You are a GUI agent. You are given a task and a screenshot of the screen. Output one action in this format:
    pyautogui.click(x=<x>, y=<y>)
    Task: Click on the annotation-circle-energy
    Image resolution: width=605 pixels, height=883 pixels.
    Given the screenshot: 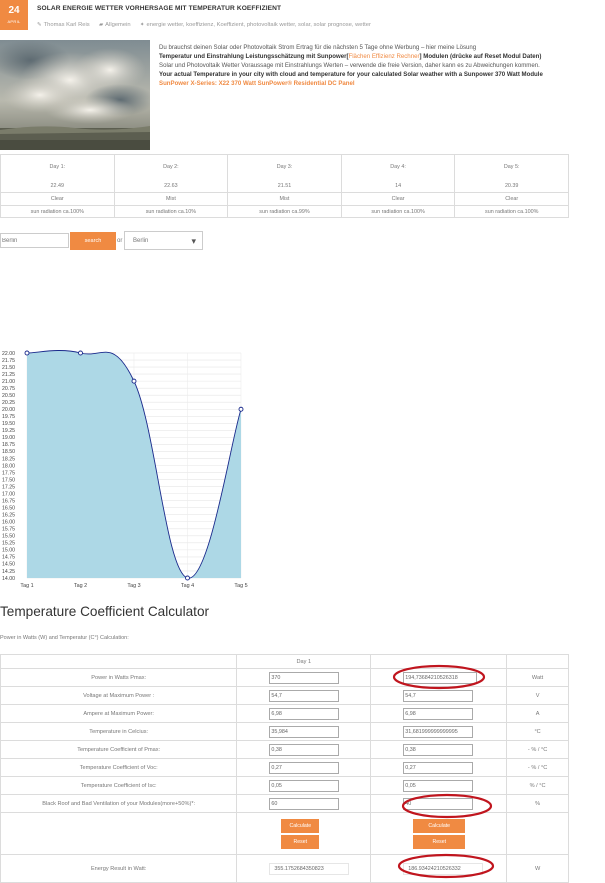 What is the action you would take?
    pyautogui.click(x=446, y=866)
    